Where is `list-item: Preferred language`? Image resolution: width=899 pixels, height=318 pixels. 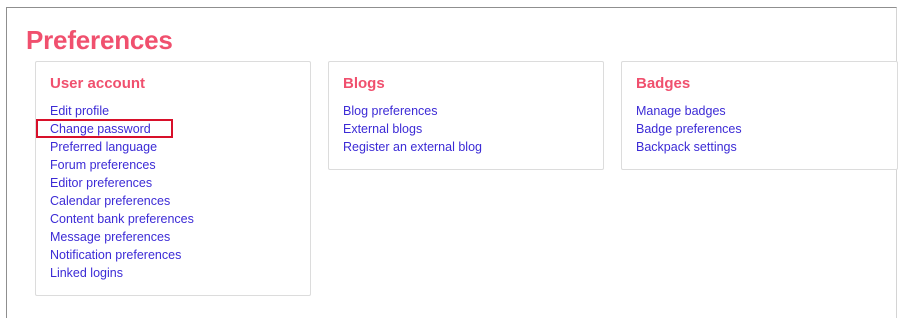 list-item: Preferred language is located at coordinates (122, 147).